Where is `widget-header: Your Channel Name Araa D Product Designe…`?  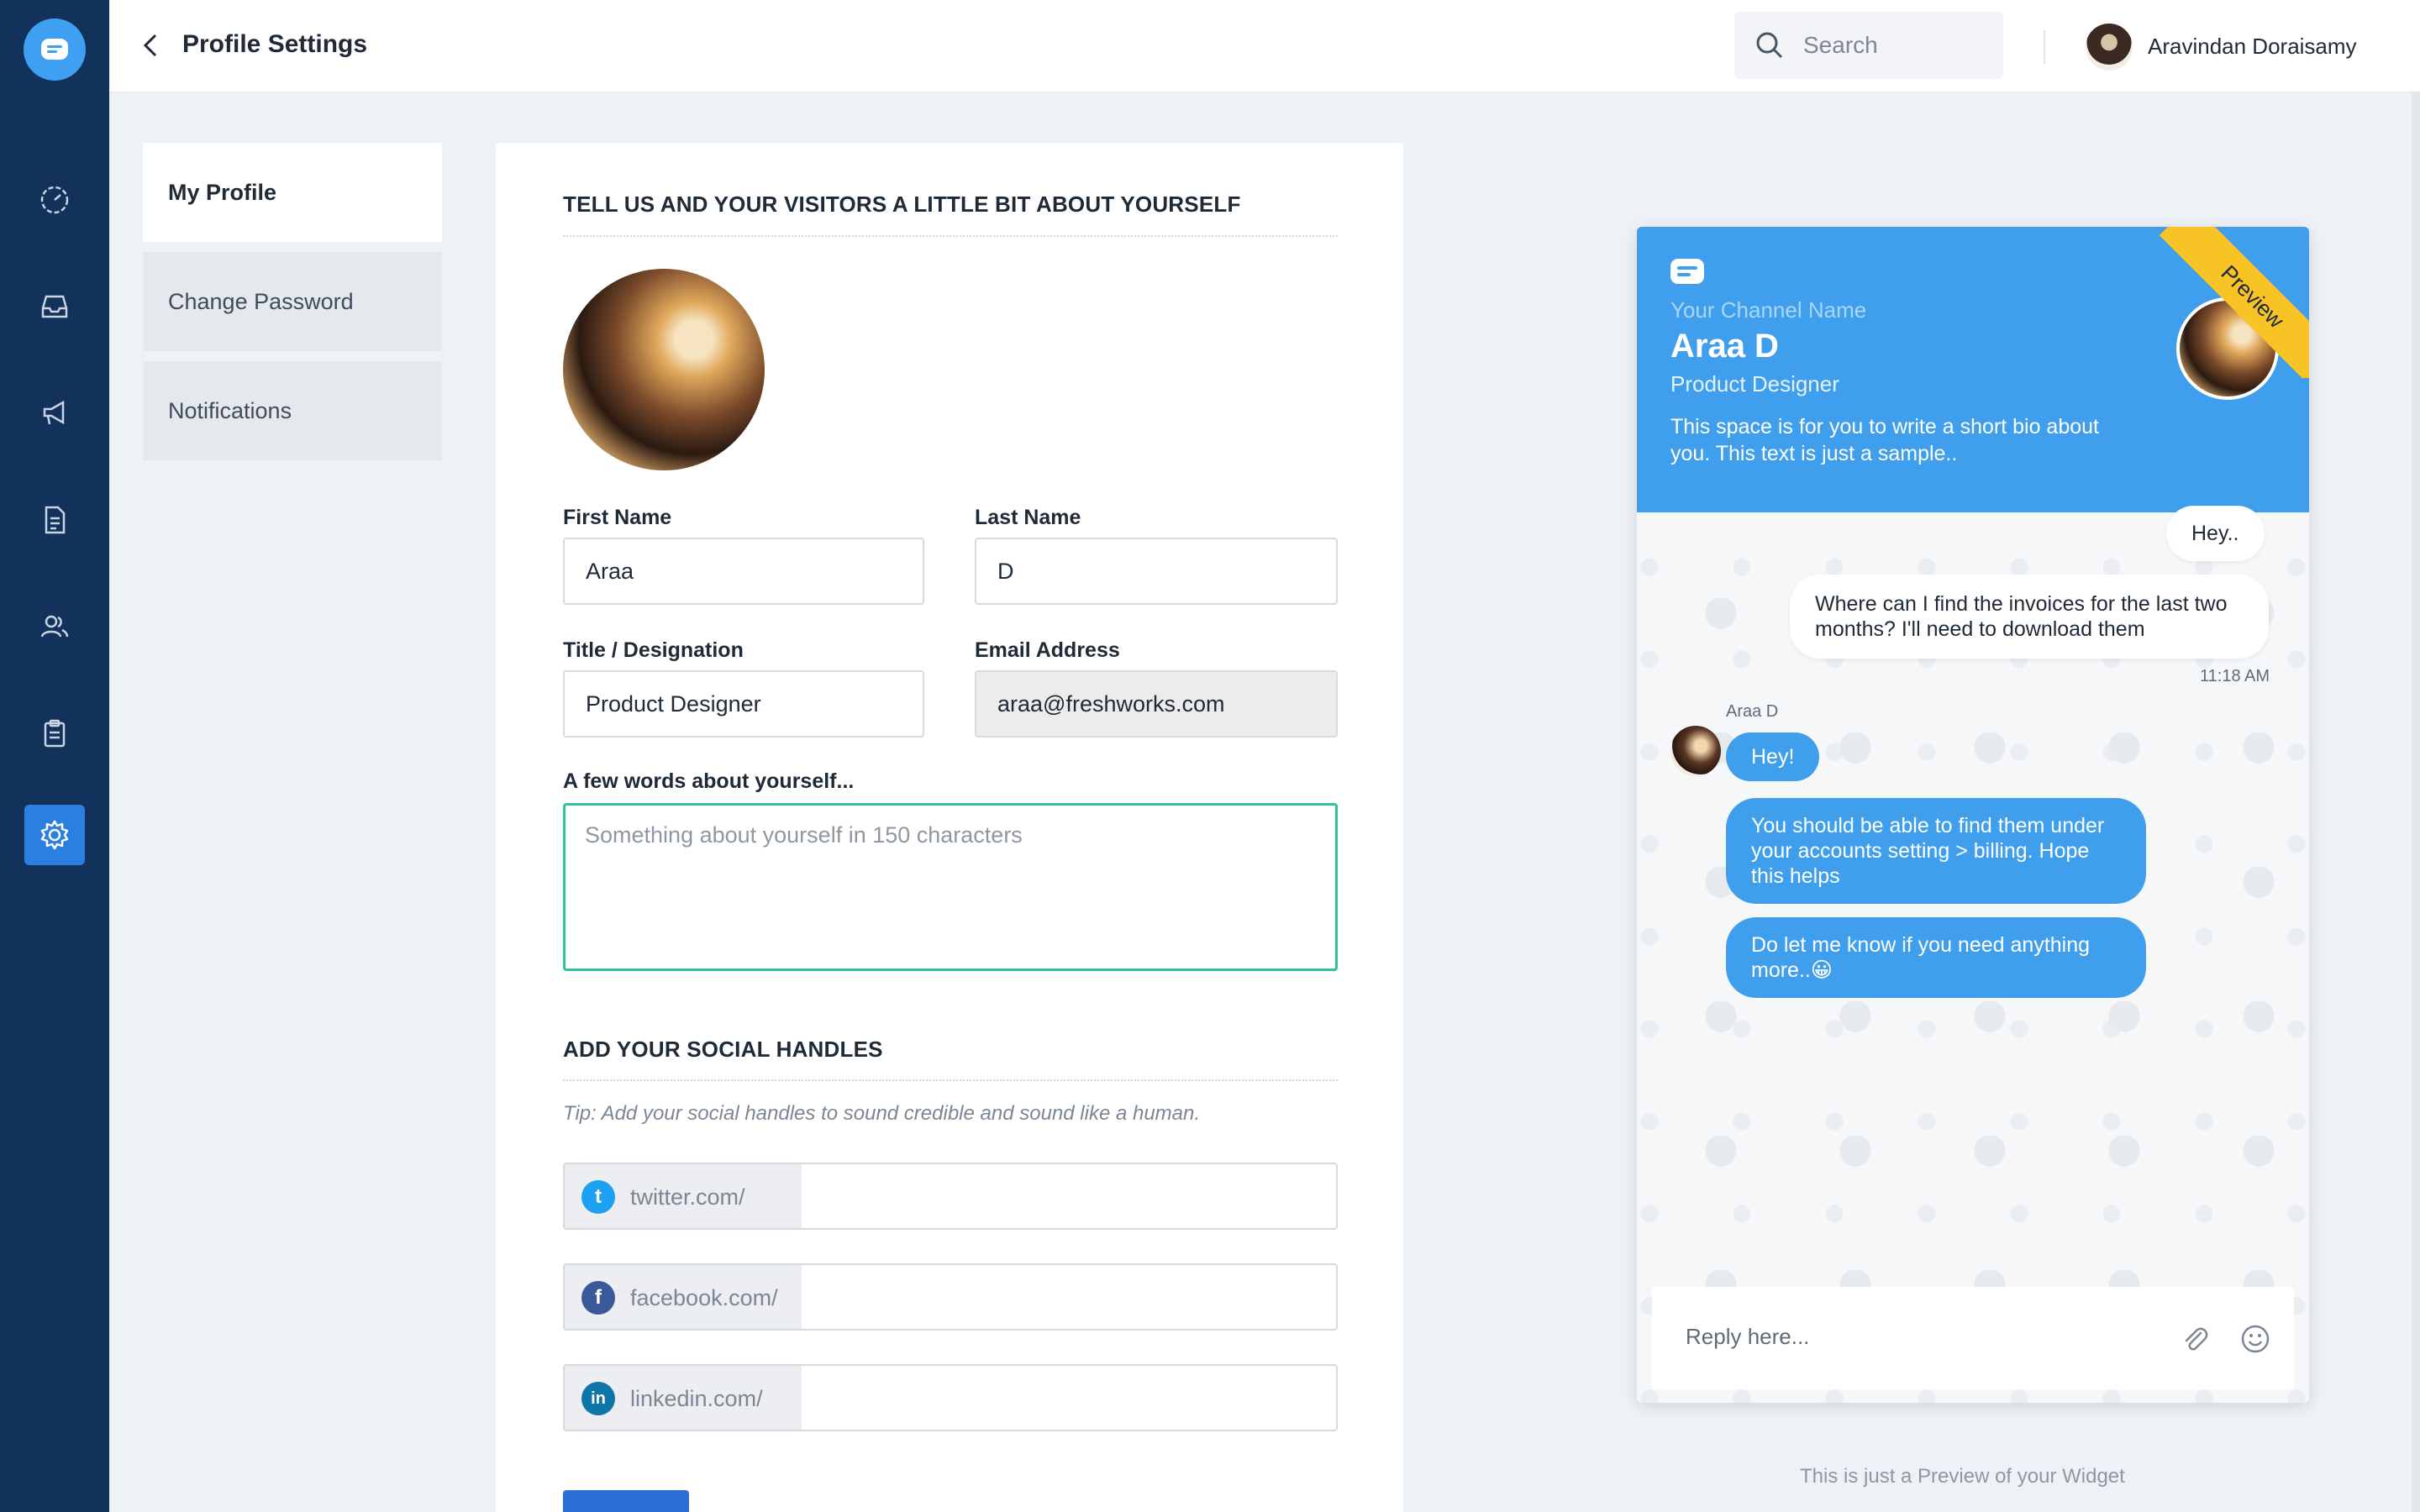
widget-header: Your Channel Name Araa D Product Designe… is located at coordinates (1973, 369).